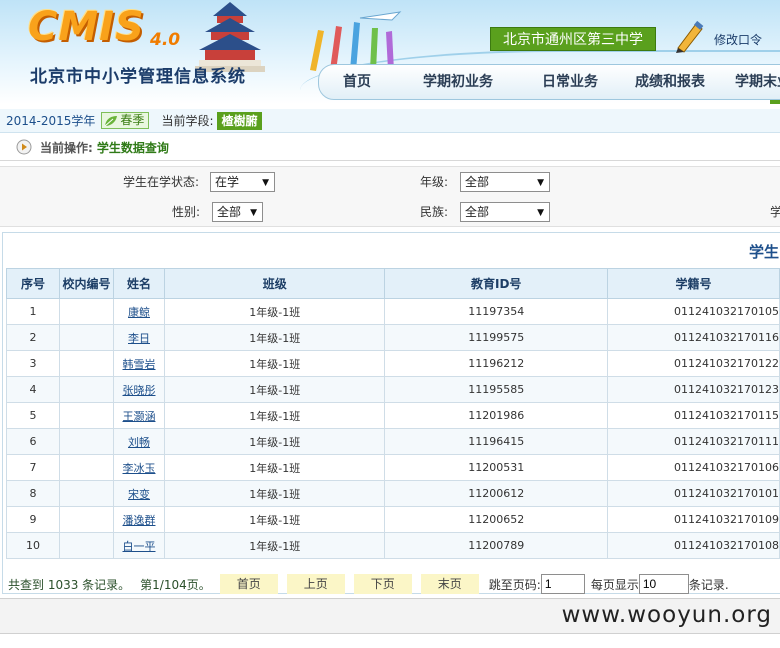  What do you see at coordinates (86, 283) in the screenshot?
I see `column-header-school-id: 校内编号` at bounding box center [86, 283].